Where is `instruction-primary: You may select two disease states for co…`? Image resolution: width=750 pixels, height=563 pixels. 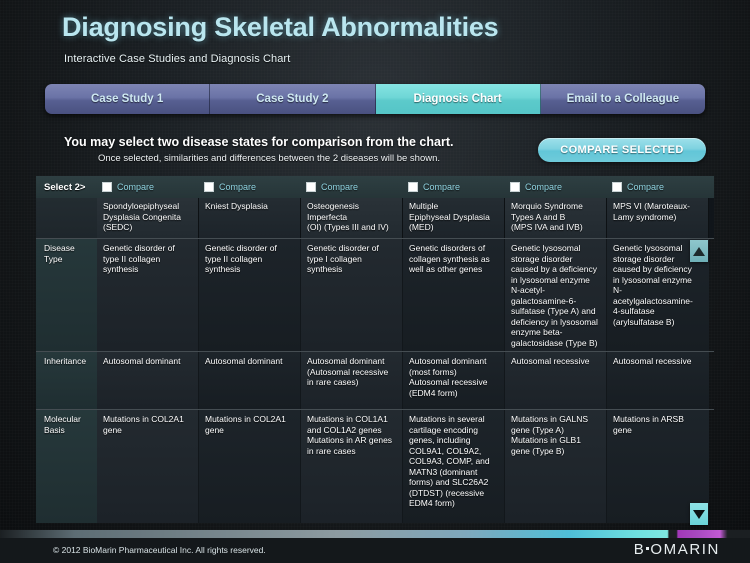 instruction-primary: You may select two disease states for co… is located at coordinates (259, 142).